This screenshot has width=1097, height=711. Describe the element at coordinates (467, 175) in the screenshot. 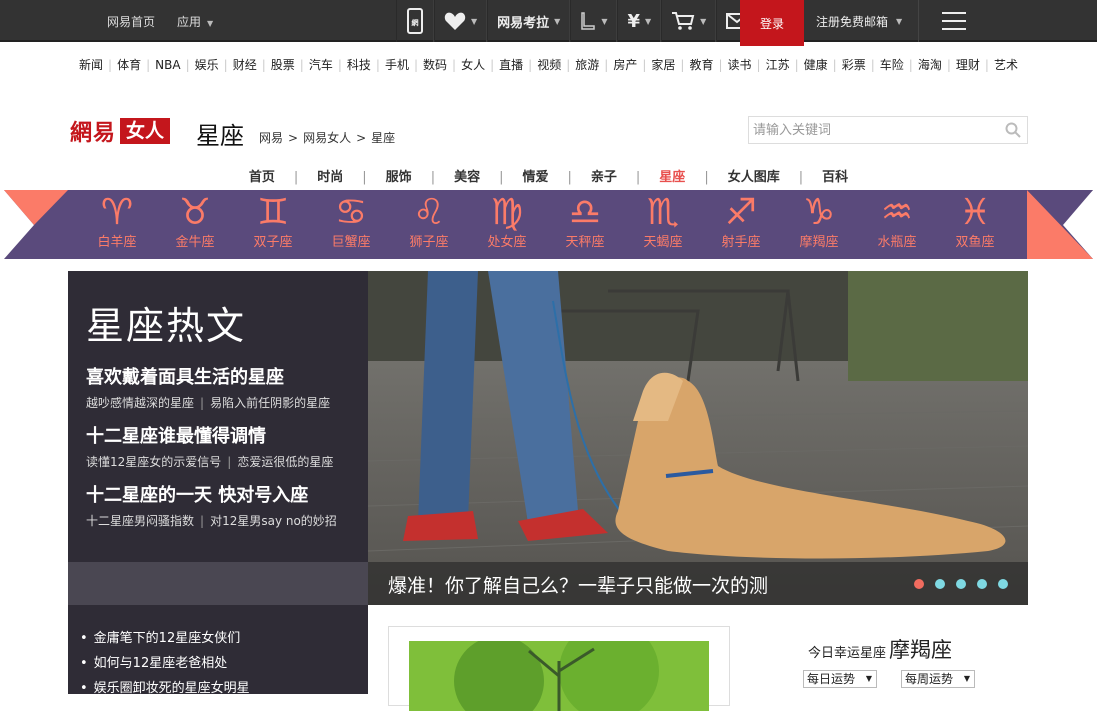

I see `section-tab: 美容` at that location.